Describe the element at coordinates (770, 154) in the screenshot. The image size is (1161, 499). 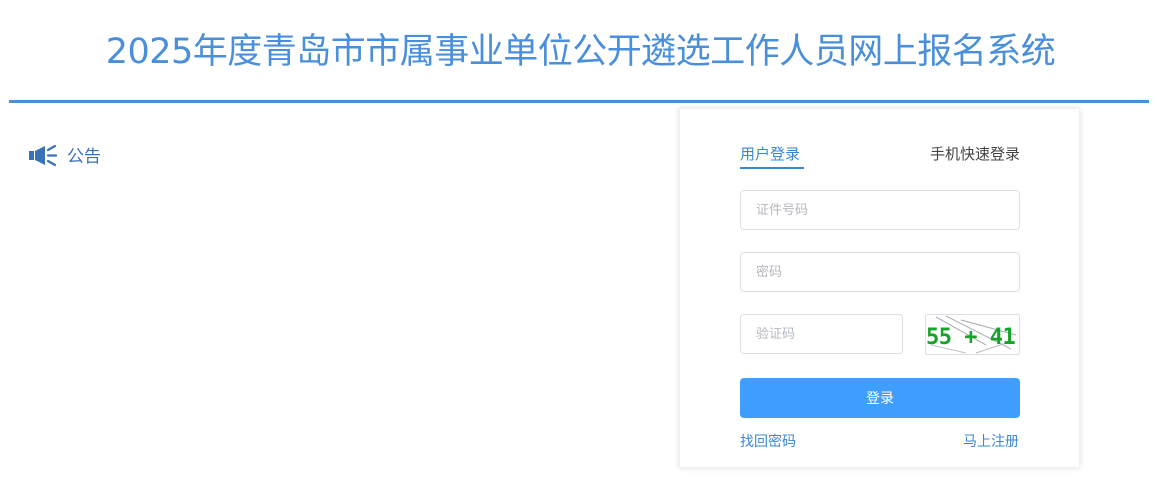
I see `tab-user-login: 用户登录` at that location.